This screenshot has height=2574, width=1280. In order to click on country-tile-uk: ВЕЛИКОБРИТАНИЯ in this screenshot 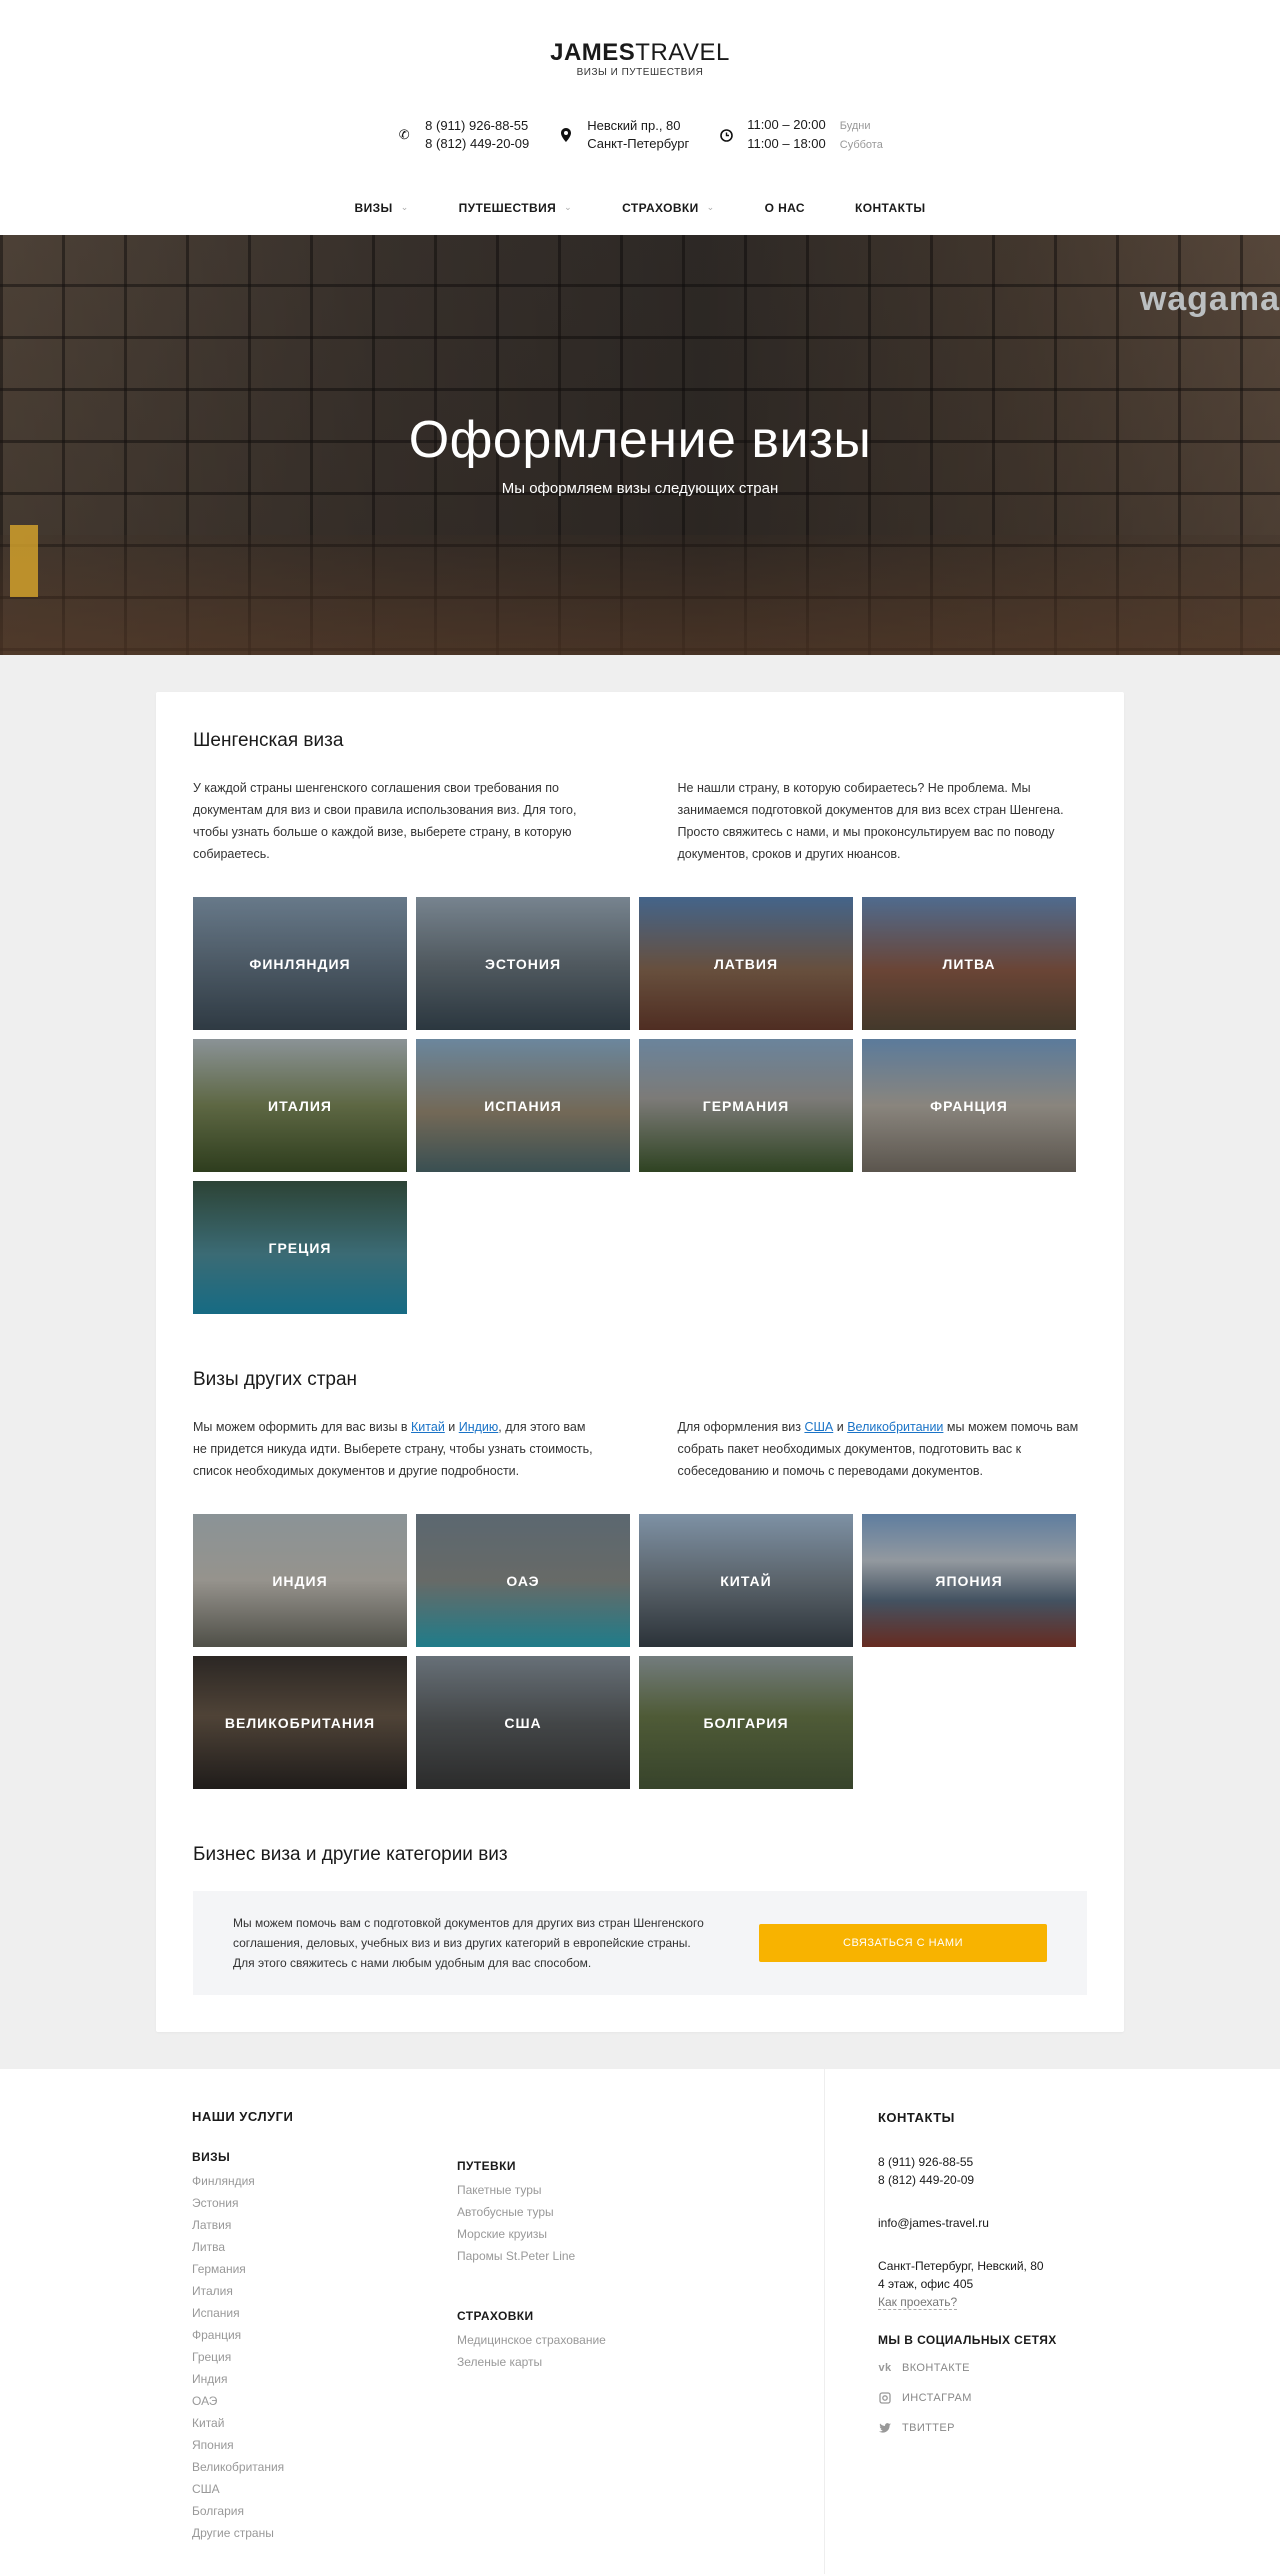, I will do `click(300, 1722)`.